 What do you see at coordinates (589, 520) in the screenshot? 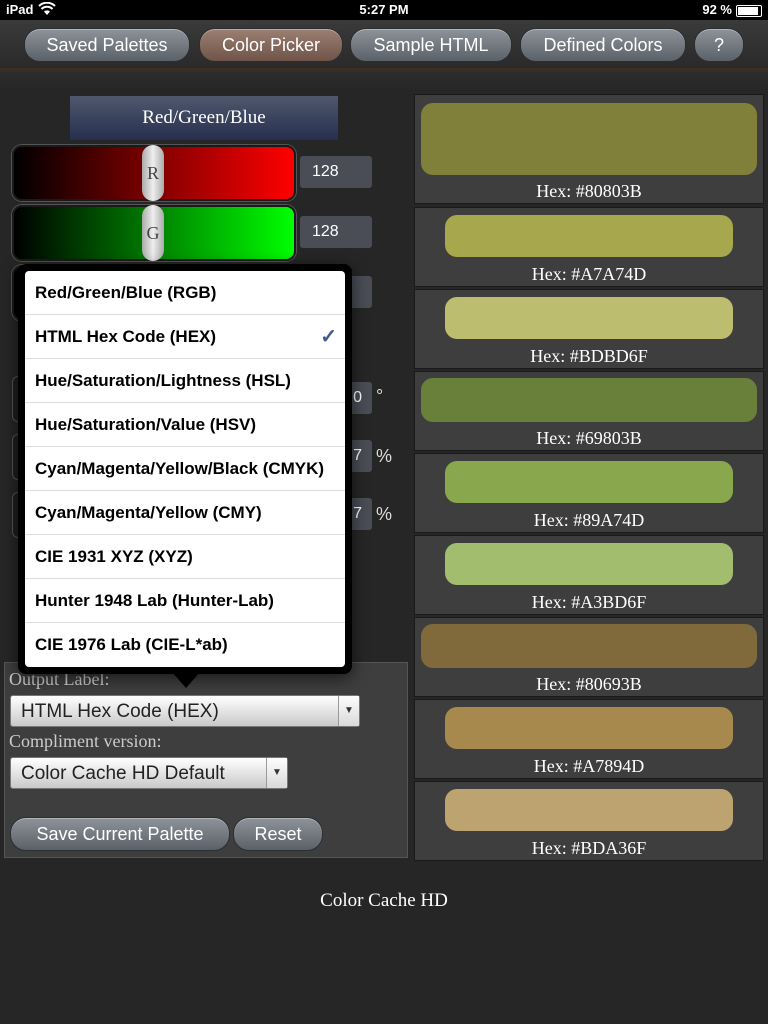
I see `swatch-hex-label: Hex: #89A74D` at bounding box center [589, 520].